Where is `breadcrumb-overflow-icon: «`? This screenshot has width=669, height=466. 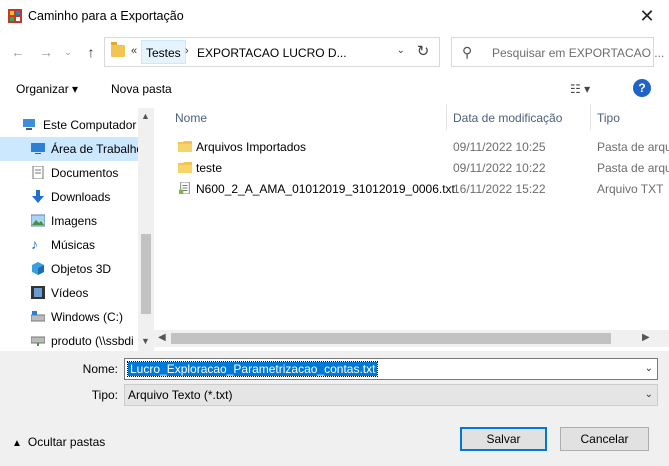
breadcrumb-overflow-icon: « is located at coordinates (134, 51).